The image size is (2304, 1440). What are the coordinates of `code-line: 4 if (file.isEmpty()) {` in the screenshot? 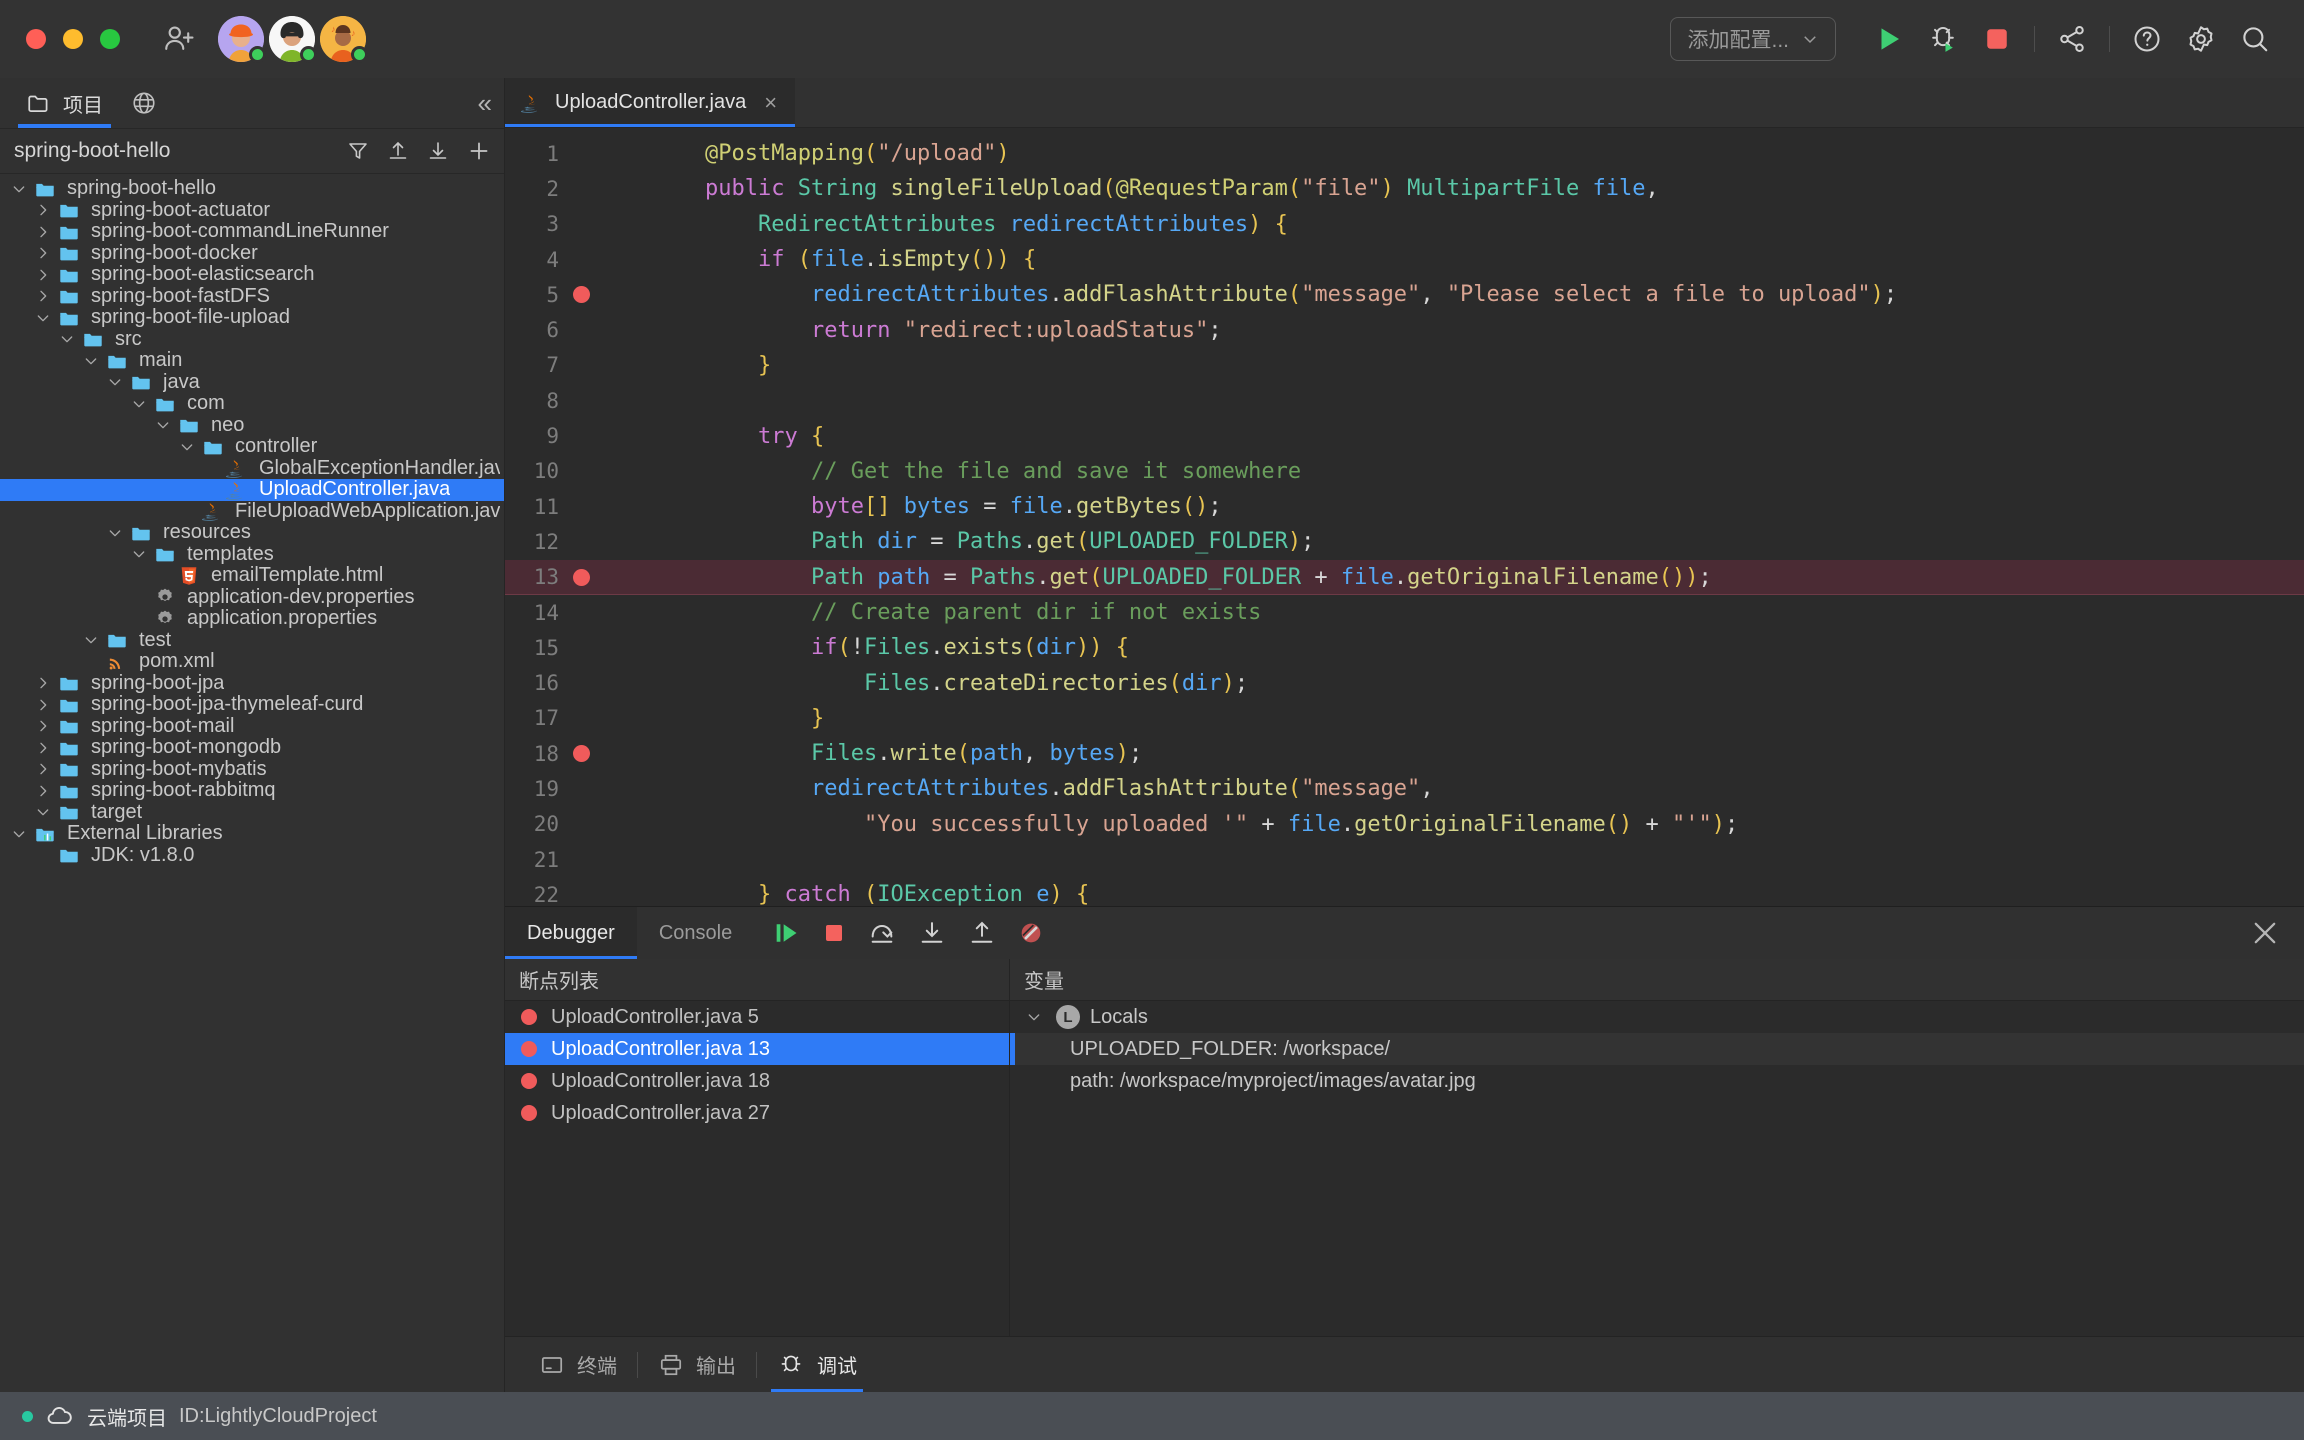 It's located at (1404, 259).